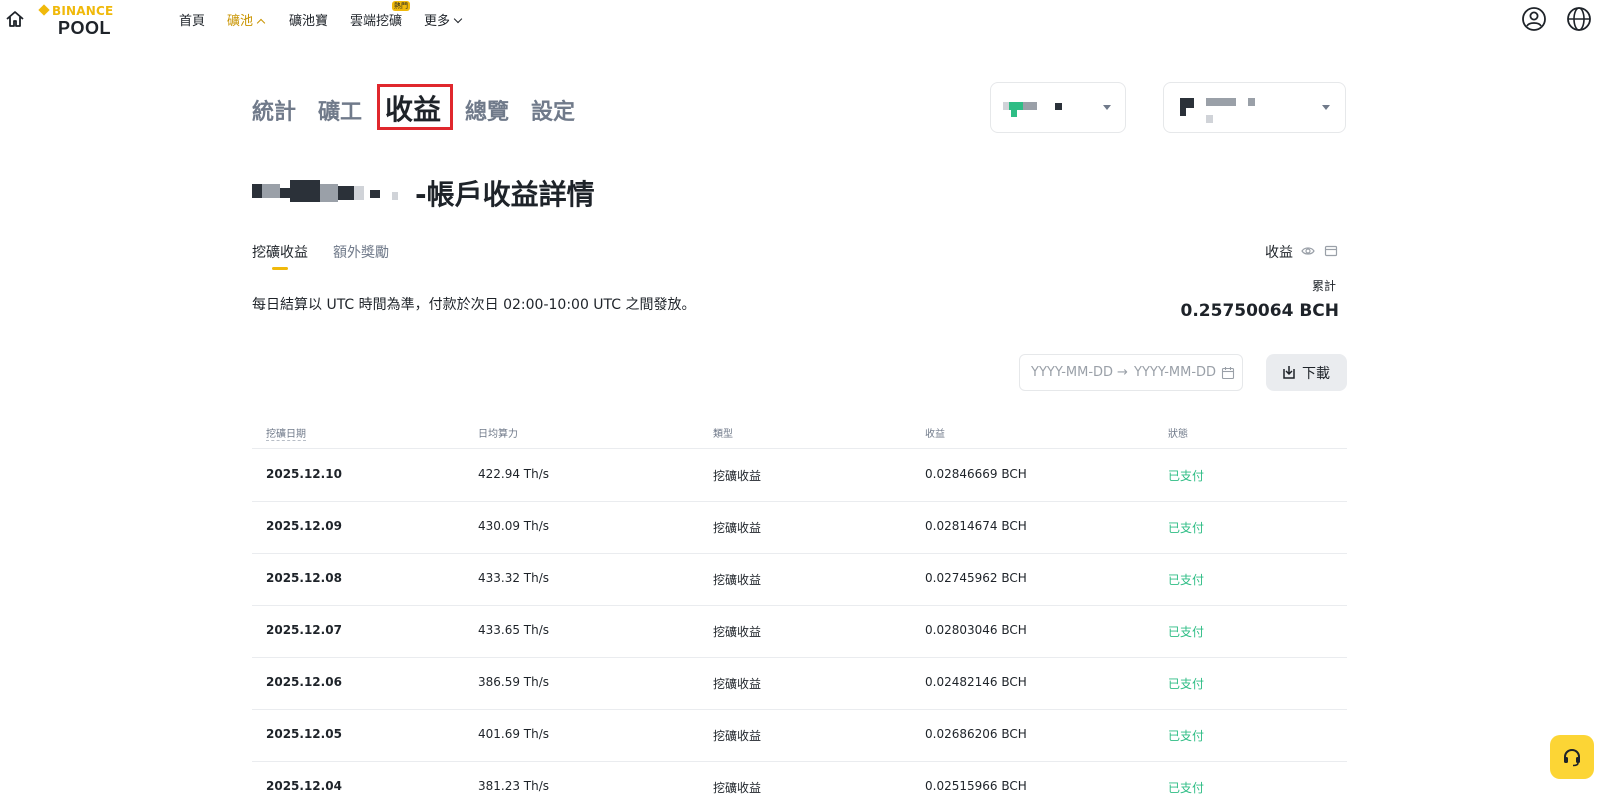 The image size is (1600, 798). I want to click on cell-hashrate: 433.65 Th/s, so click(514, 630).